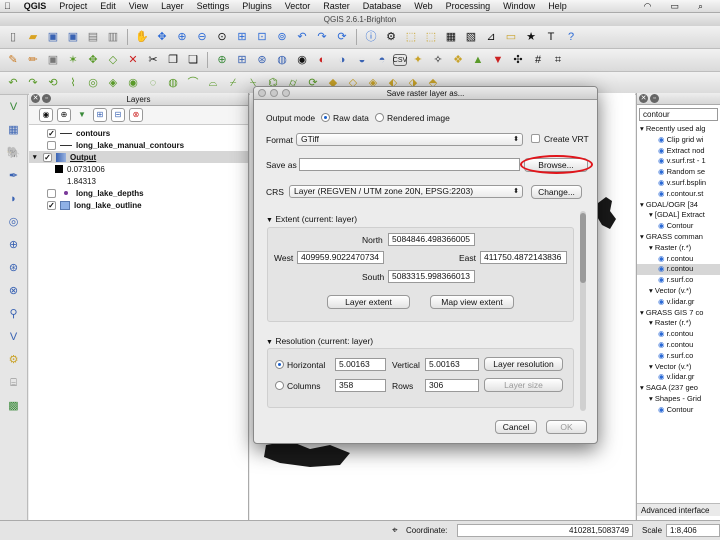 This screenshot has height=540, width=720. Describe the element at coordinates (498, 60) in the screenshot. I see `plugin-three-icon: ▼` at that location.